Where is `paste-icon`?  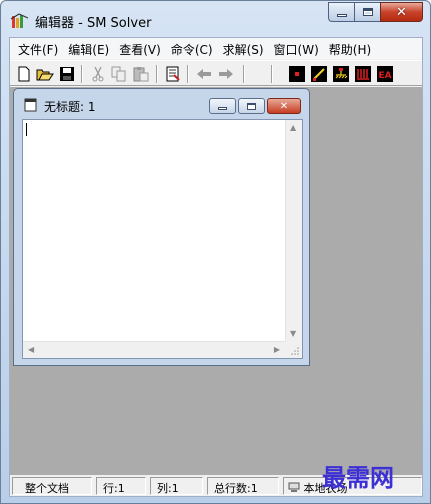 paste-icon is located at coordinates (141, 74).